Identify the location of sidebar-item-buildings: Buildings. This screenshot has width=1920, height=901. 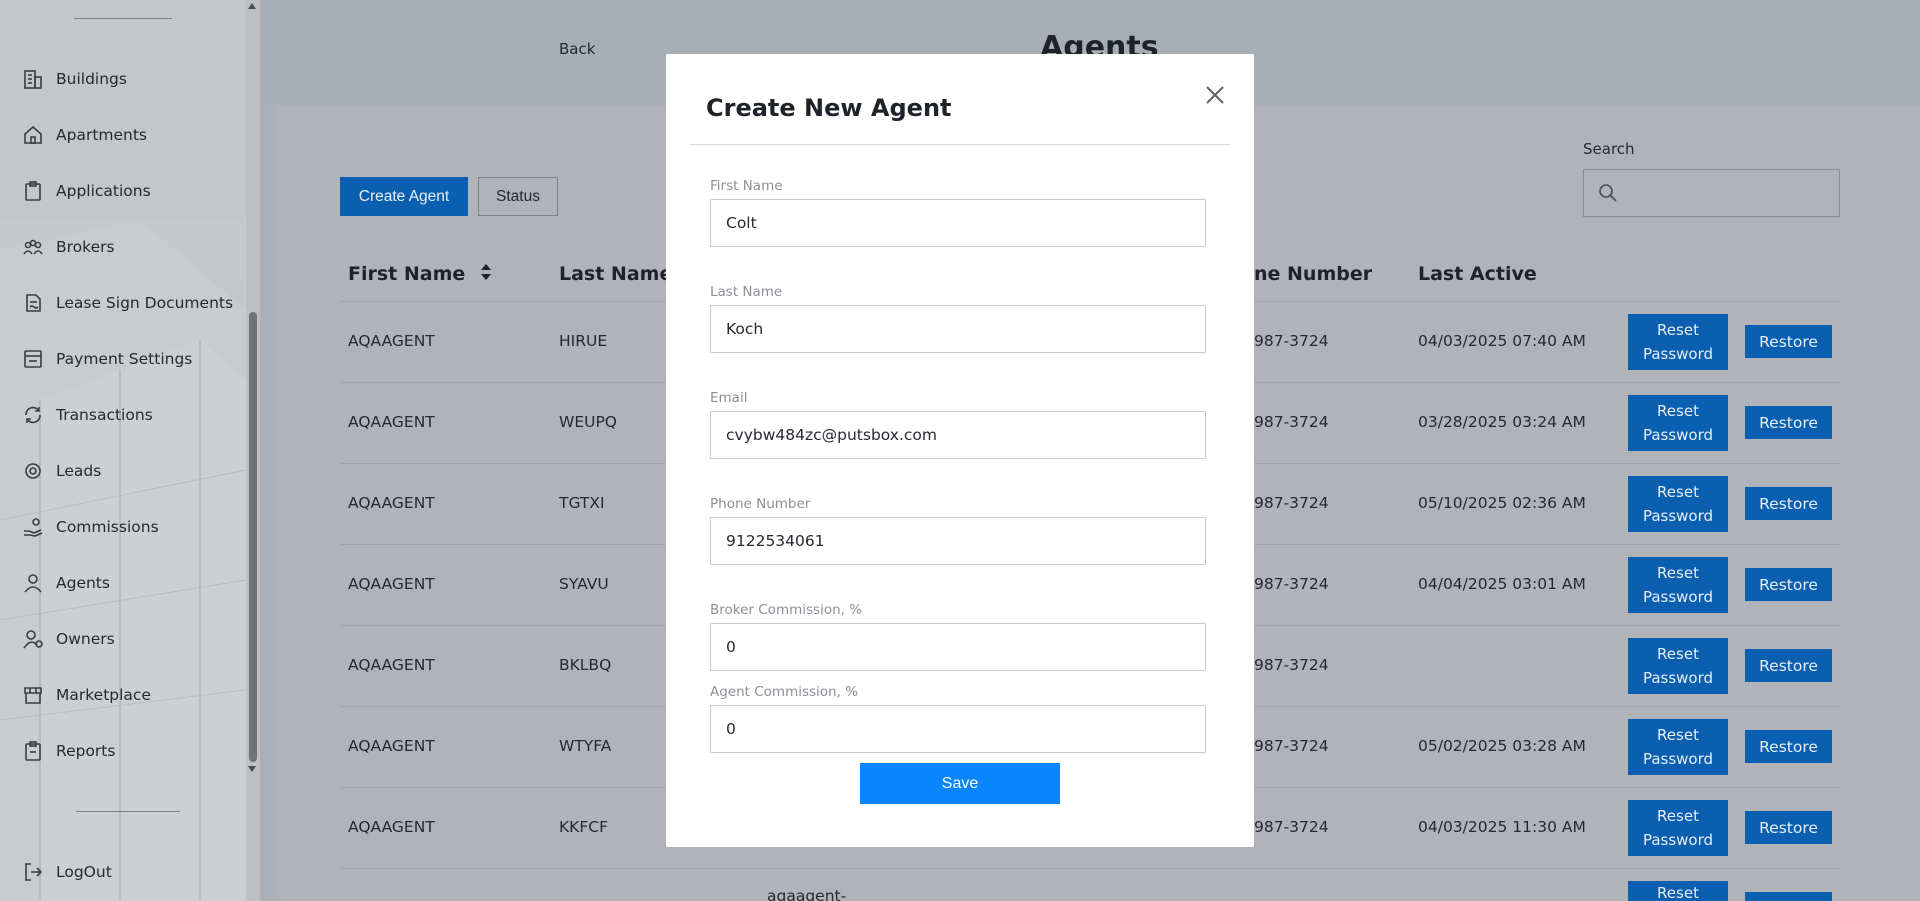
(74, 79).